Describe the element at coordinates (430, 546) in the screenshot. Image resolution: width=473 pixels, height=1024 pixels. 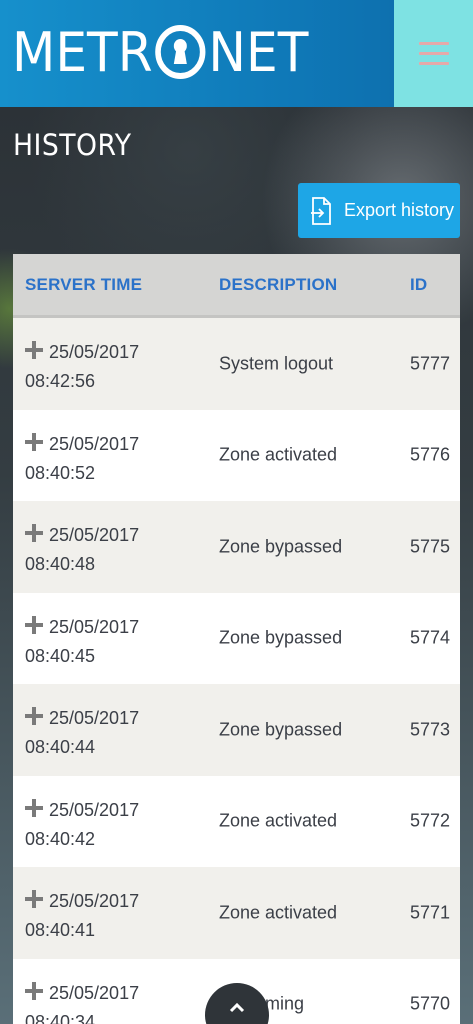
I see `id-cell: 5775` at that location.